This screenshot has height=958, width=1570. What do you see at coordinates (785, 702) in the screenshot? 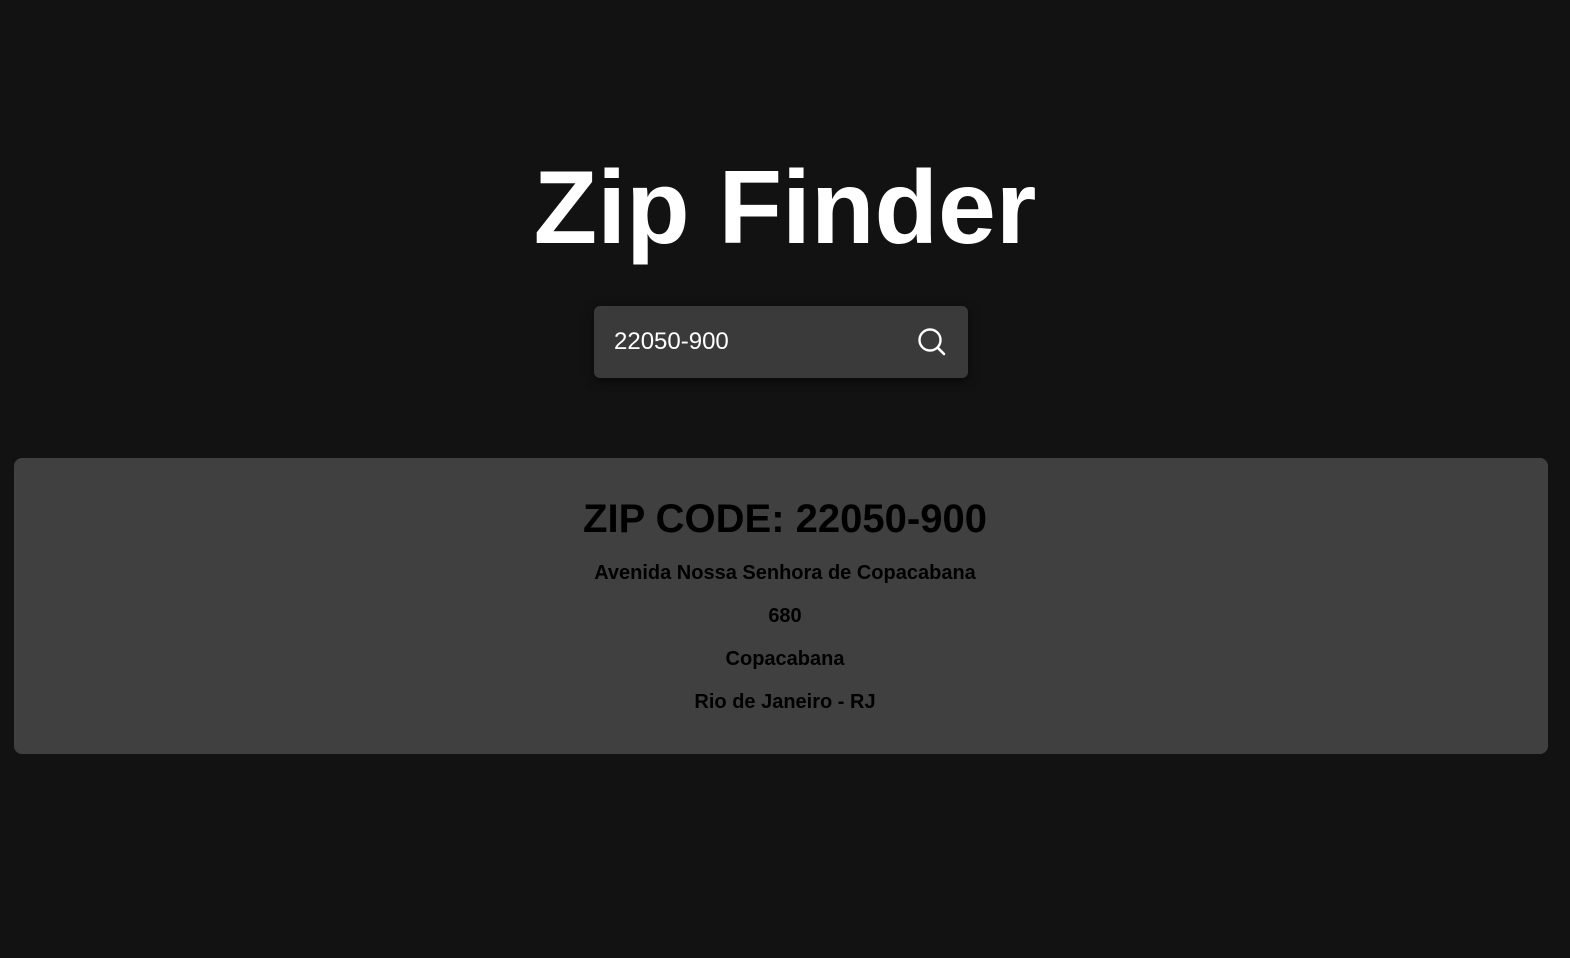
I see `city-state-text: Rio de Janeiro - RJ` at bounding box center [785, 702].